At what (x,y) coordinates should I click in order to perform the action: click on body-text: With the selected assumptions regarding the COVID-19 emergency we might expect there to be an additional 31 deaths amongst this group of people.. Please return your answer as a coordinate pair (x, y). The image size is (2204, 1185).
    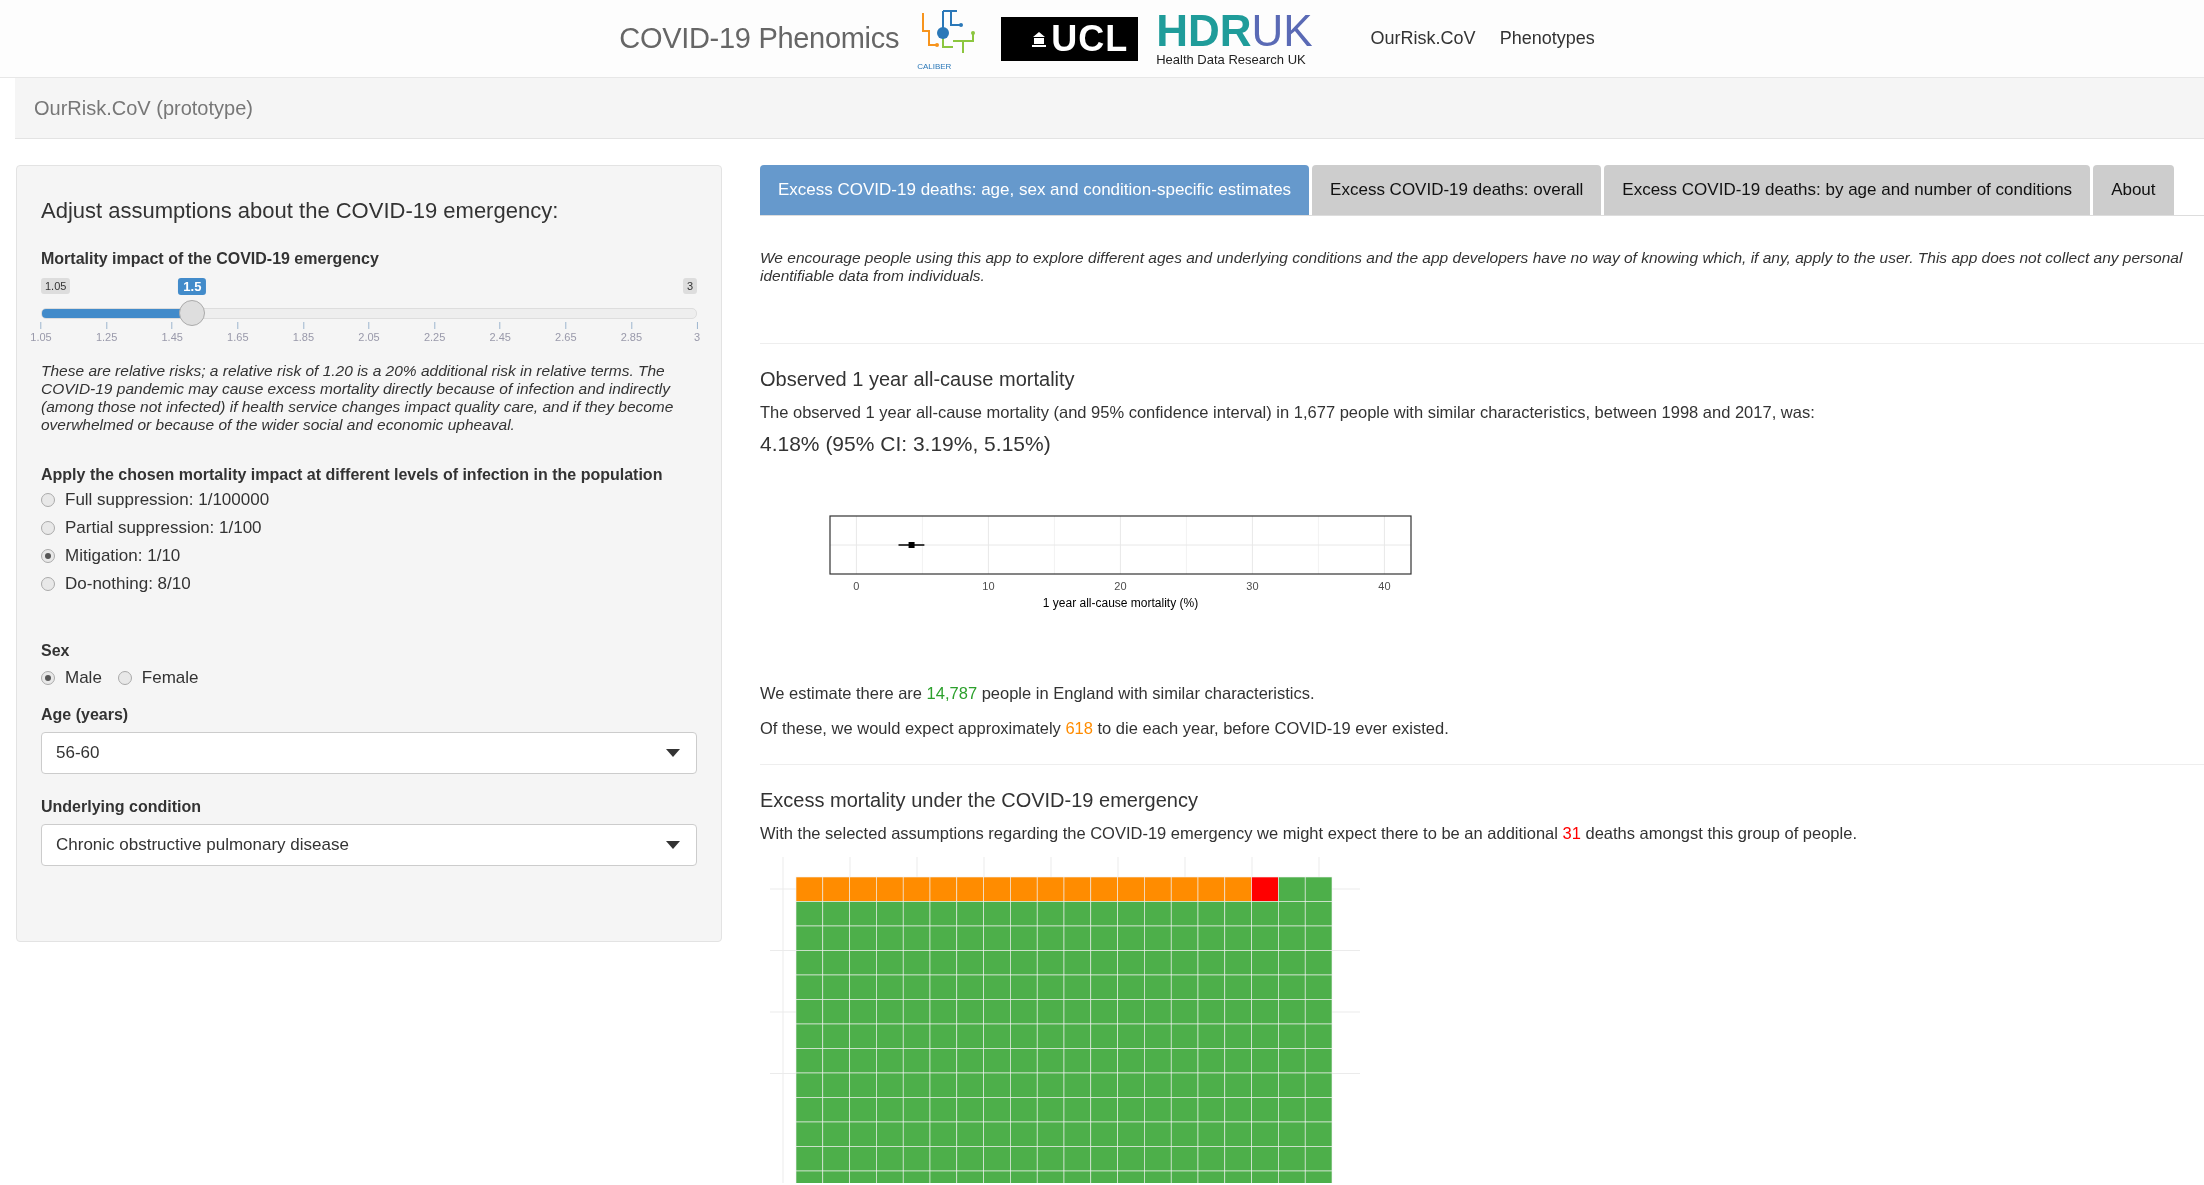
    Looking at the image, I should click on (1309, 833).